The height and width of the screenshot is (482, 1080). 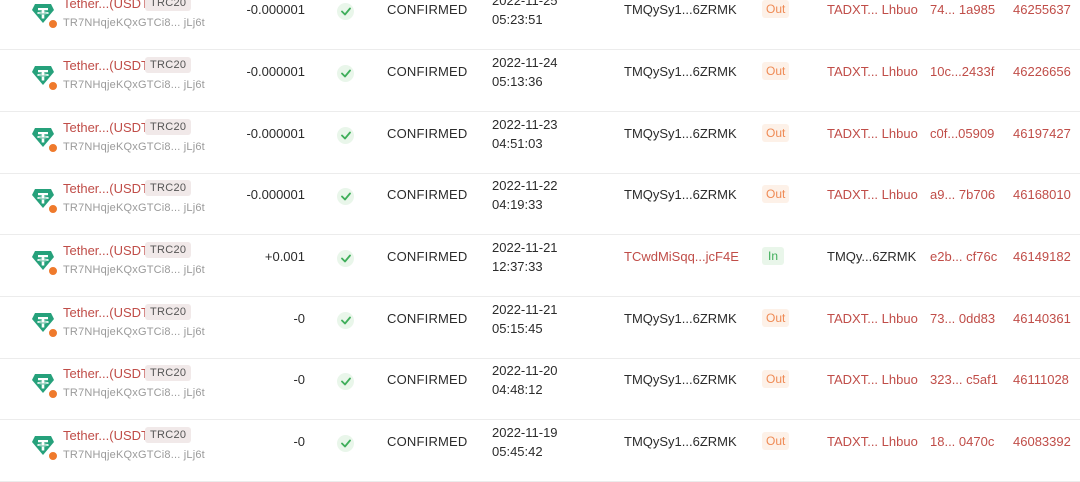 What do you see at coordinates (1042, 133) in the screenshot?
I see `block-number-link: 46197427` at bounding box center [1042, 133].